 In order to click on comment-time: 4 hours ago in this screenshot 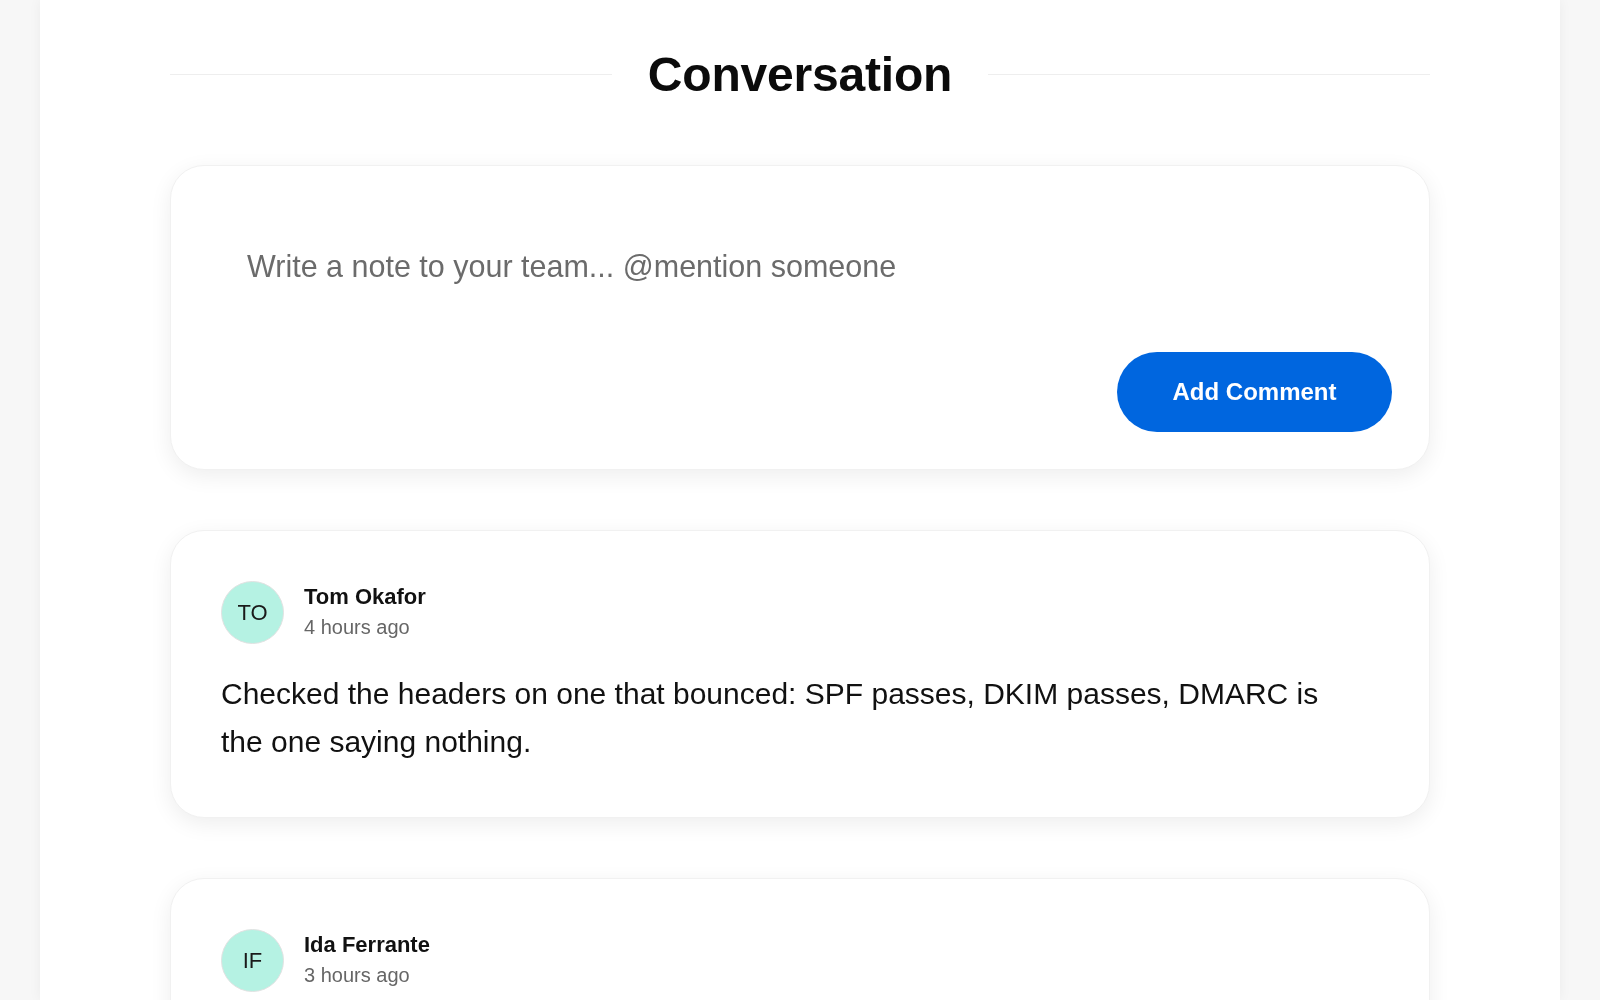, I will do `click(357, 628)`.